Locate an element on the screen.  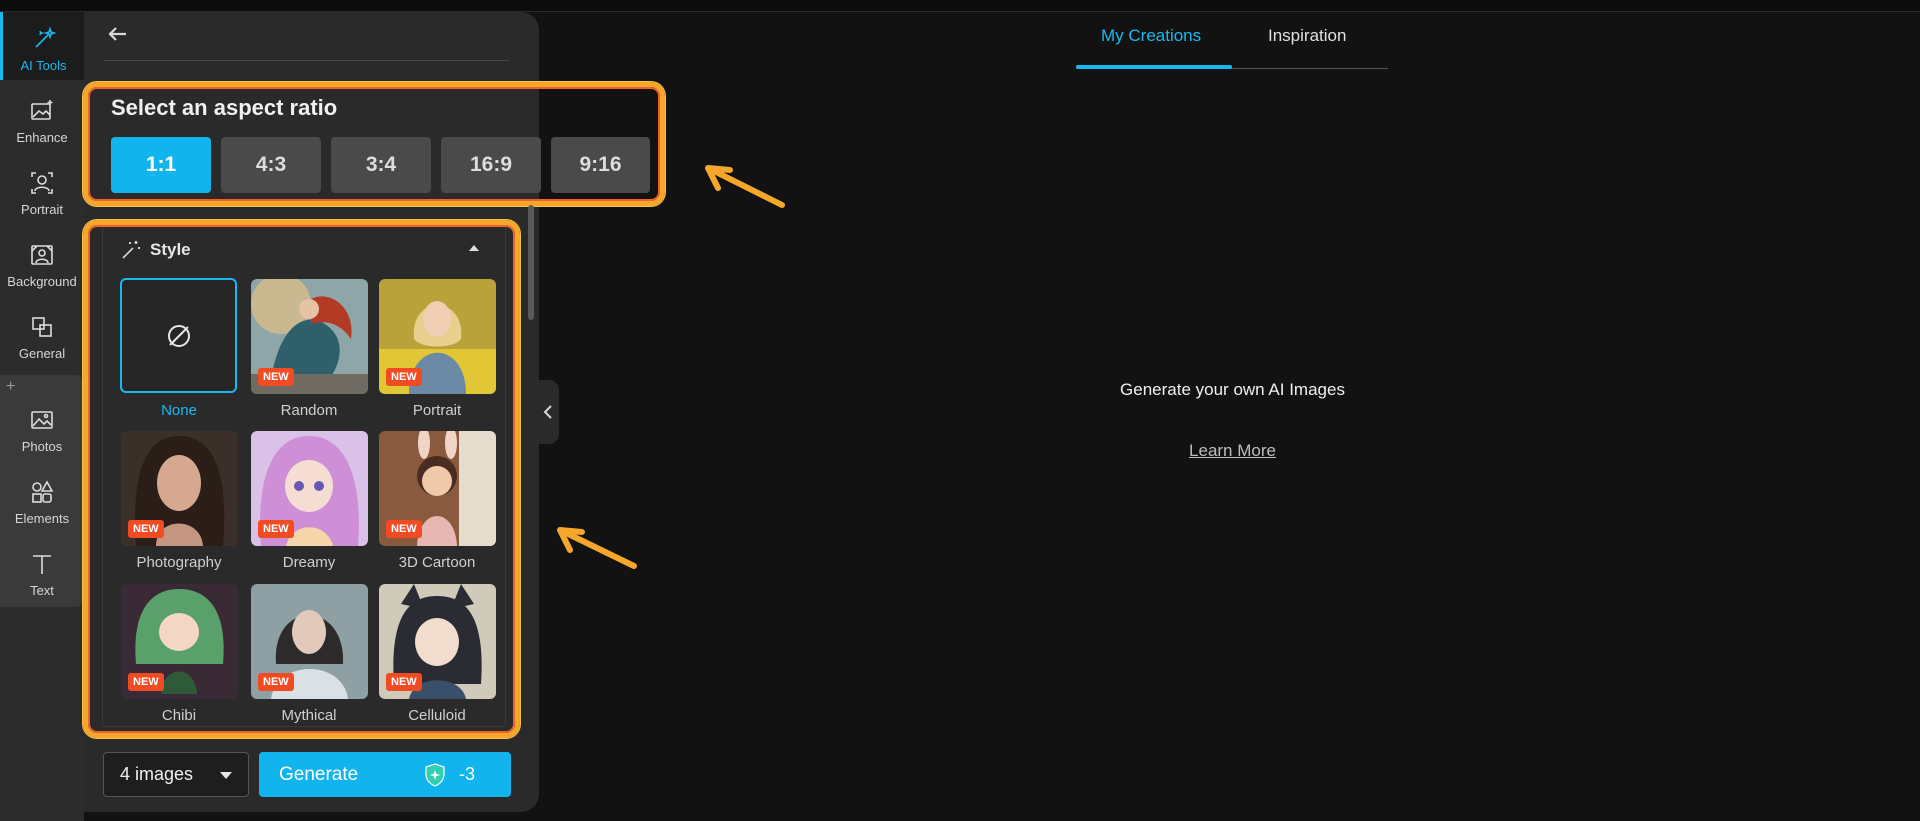
style-tile-chibi: NEW is located at coordinates (179, 641).